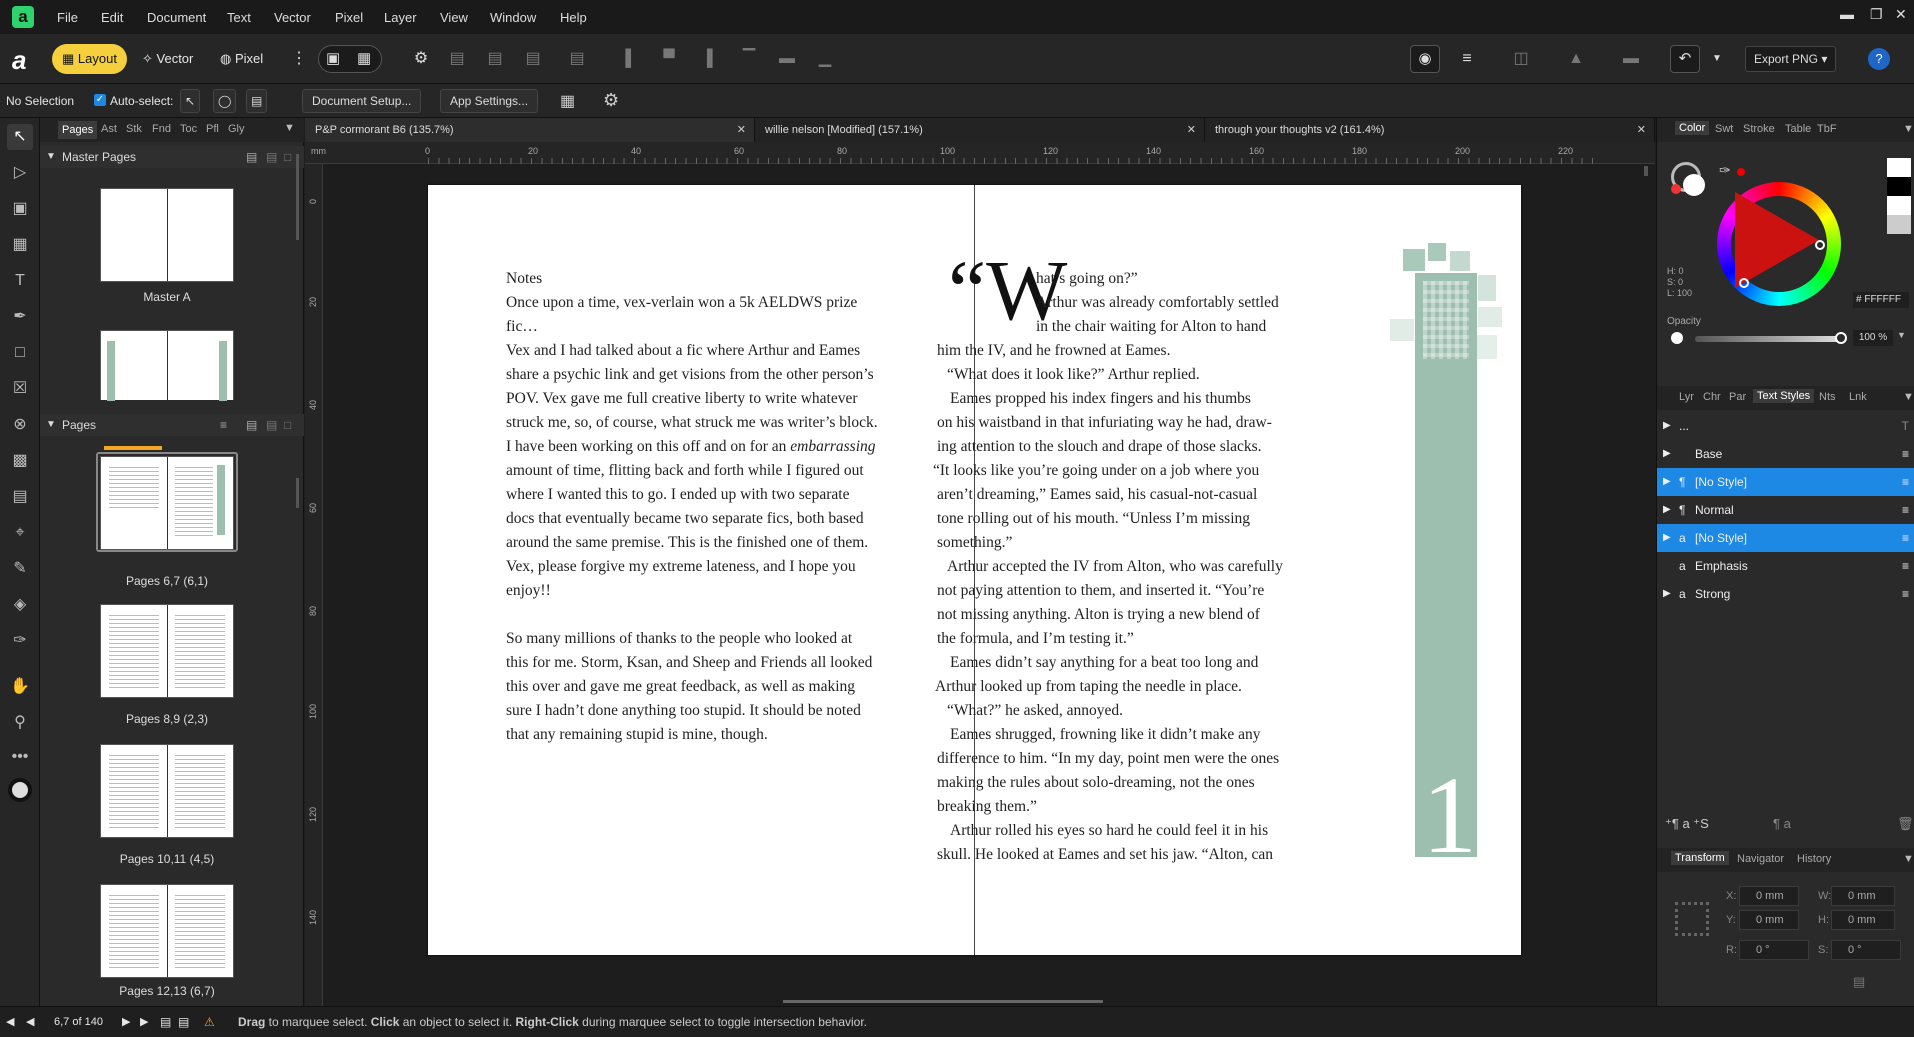 The image size is (1914, 1037). What do you see at coordinates (495, 59) in the screenshot?
I see `arrange-back-icon: ▤` at bounding box center [495, 59].